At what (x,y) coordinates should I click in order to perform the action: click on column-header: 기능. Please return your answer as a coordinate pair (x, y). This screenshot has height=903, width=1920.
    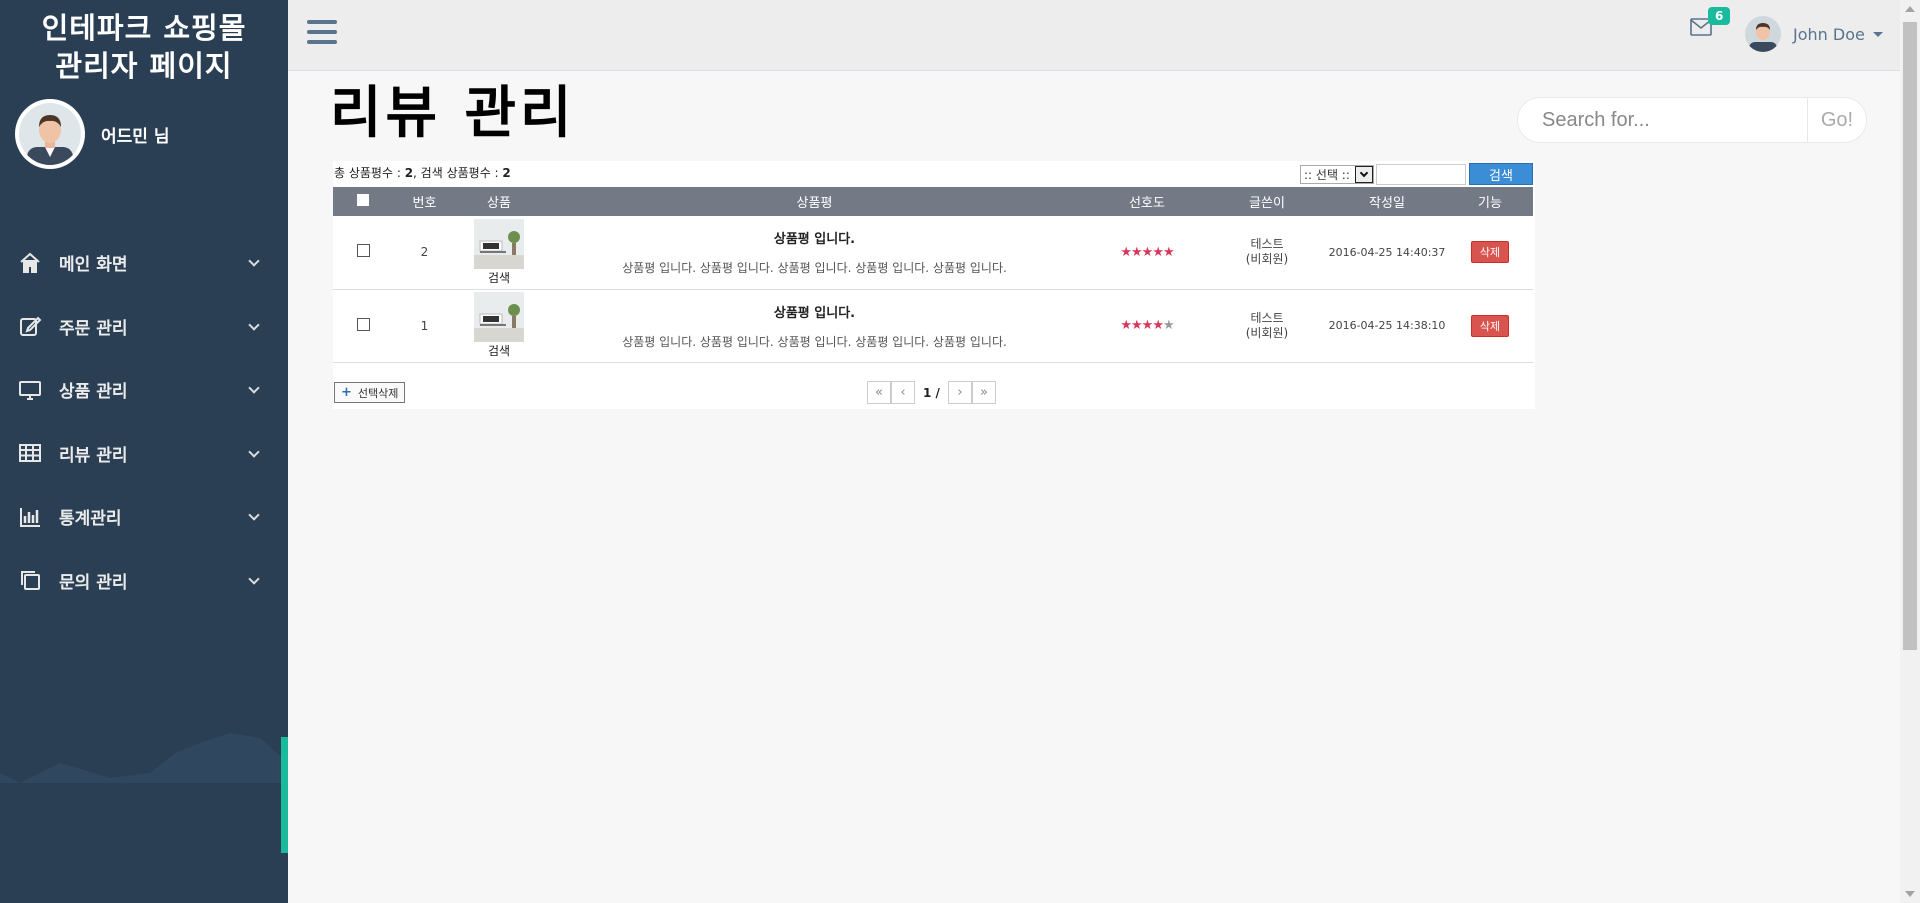
    Looking at the image, I should click on (1490, 201).